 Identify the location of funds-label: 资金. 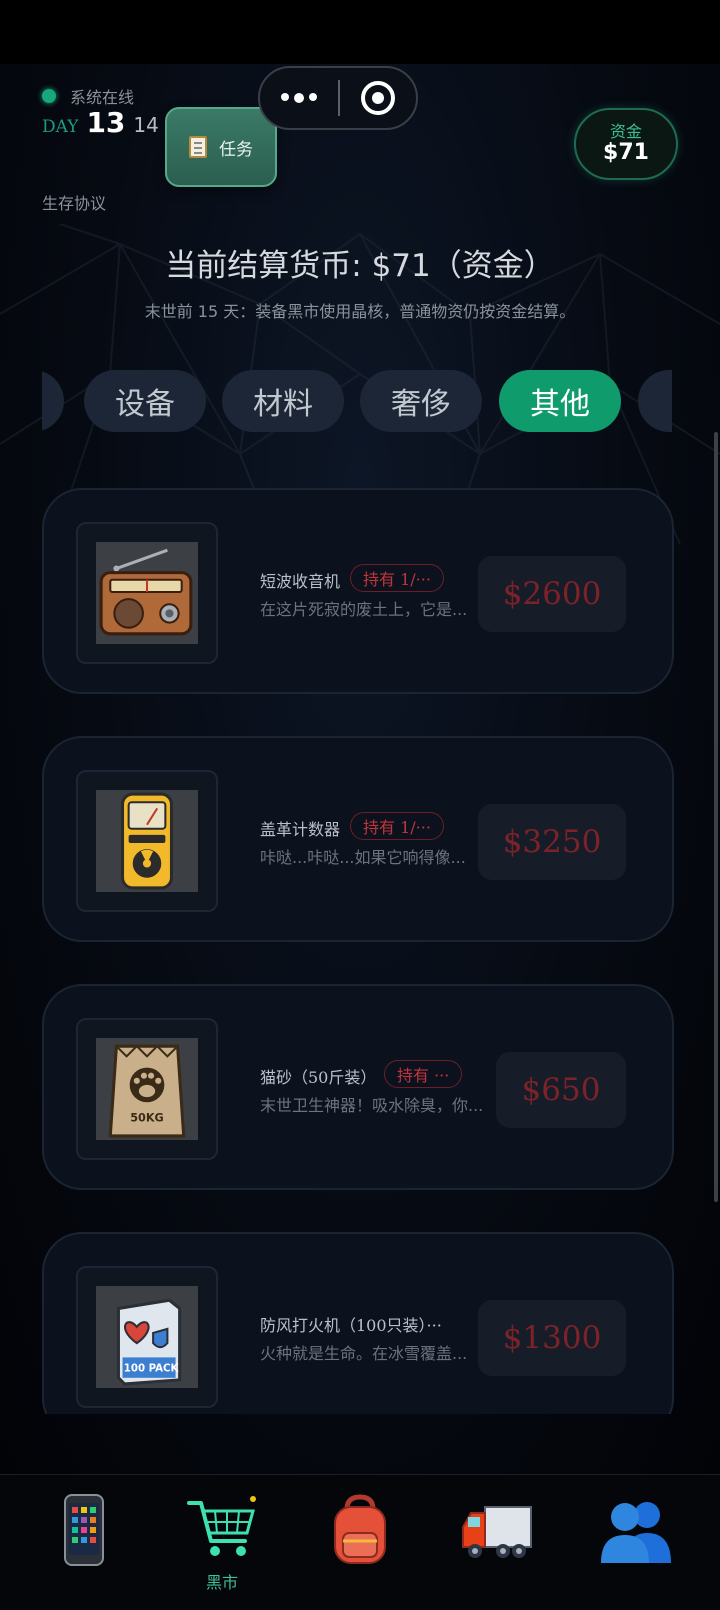
(625, 131).